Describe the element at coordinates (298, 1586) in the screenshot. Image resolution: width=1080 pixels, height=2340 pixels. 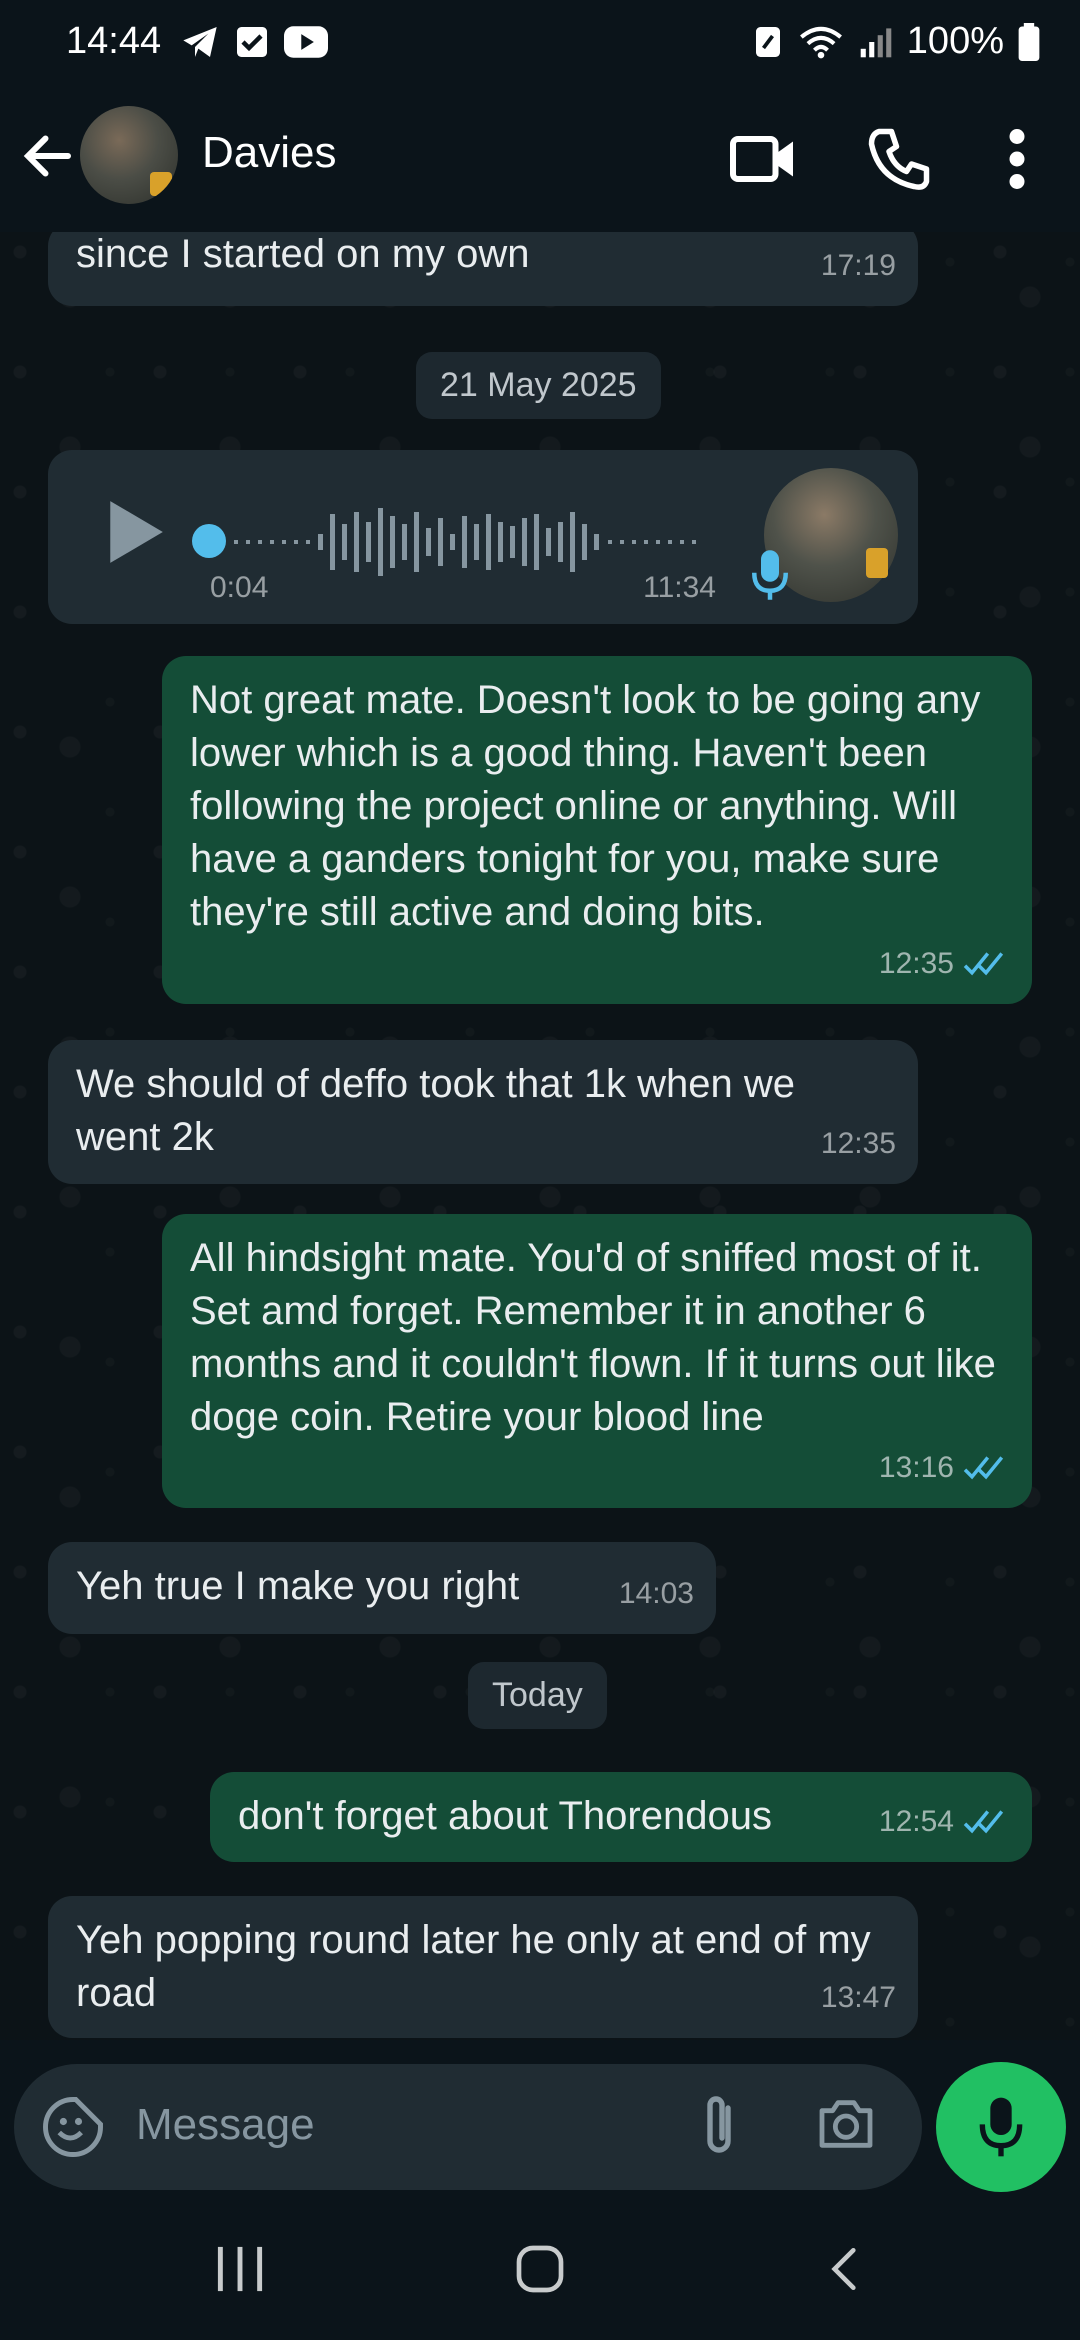
I see `message-text: Yeh true I make you right` at that location.